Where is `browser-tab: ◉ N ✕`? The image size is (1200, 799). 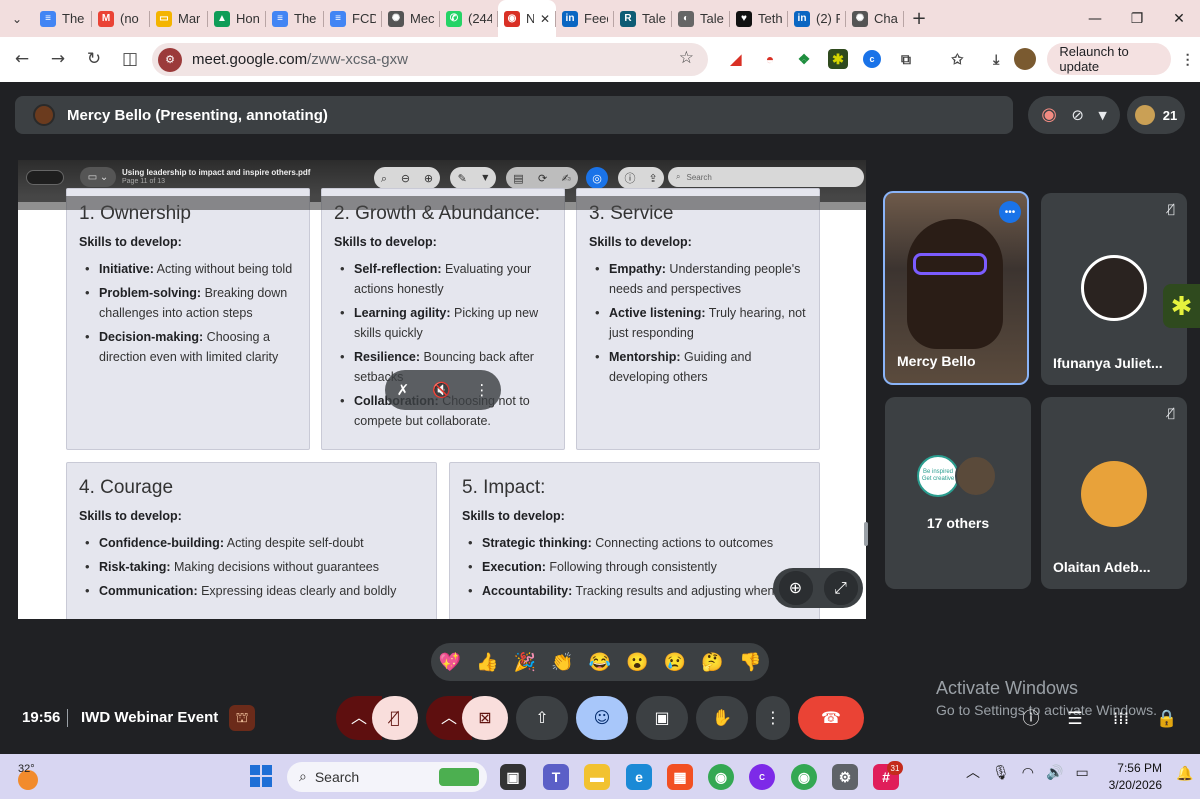
browser-tab: ◉ N ✕ is located at coordinates (527, 18).